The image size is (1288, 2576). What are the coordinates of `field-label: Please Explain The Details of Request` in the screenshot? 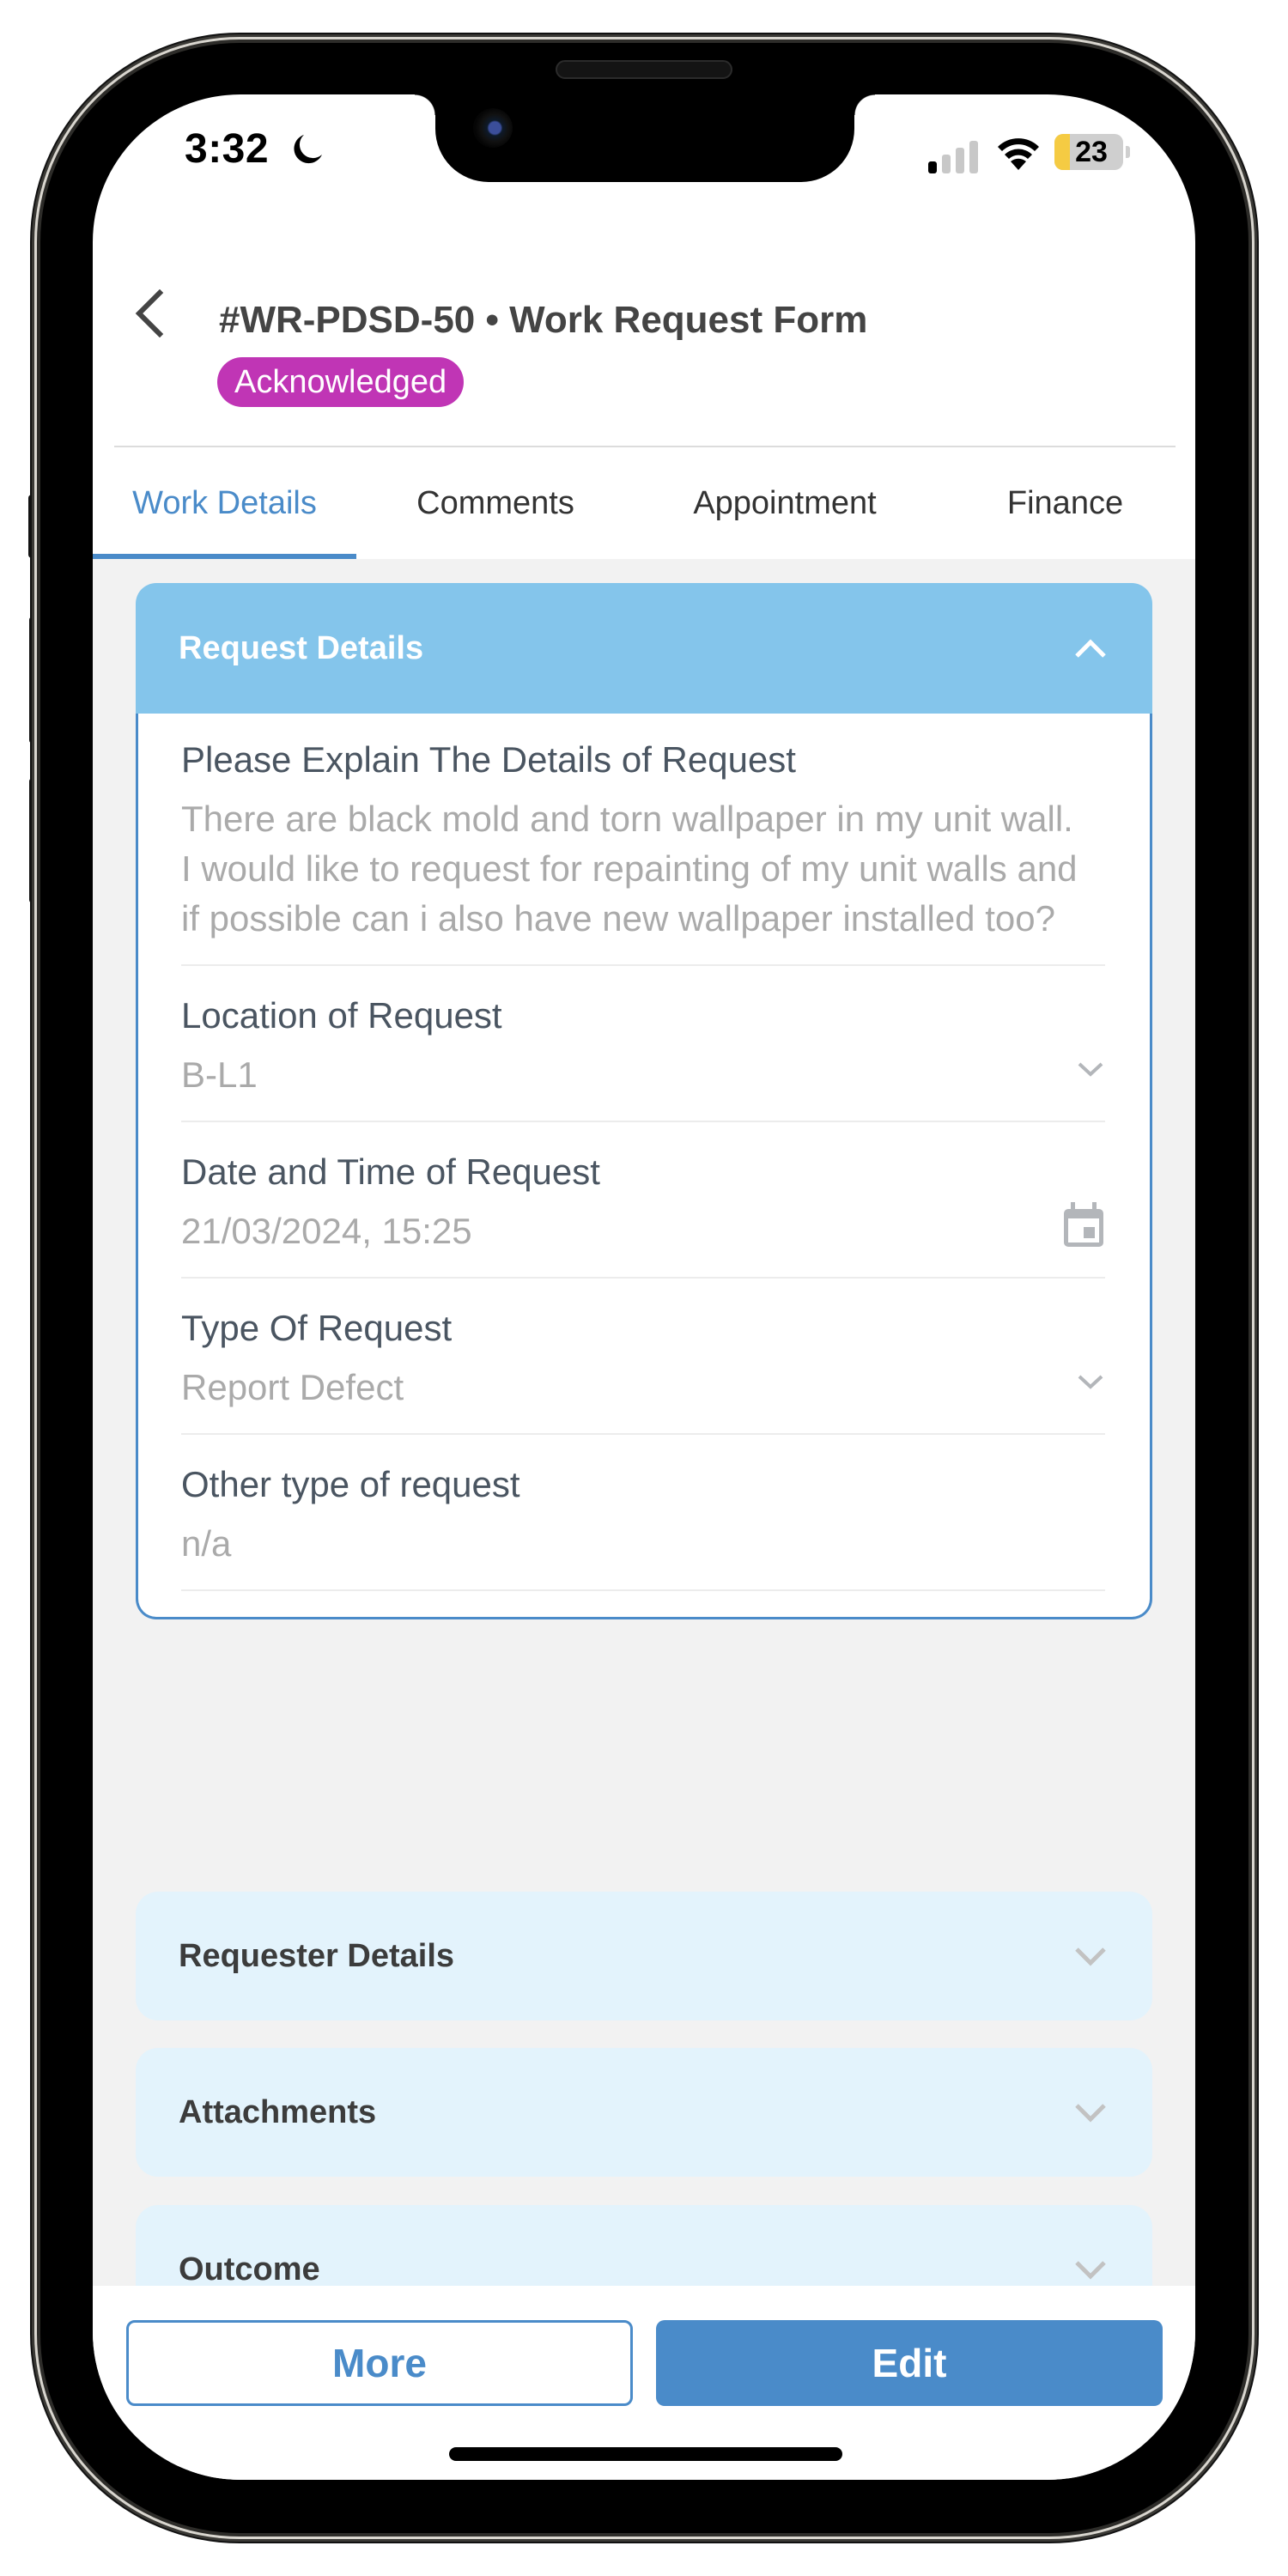 It's located at (488, 759).